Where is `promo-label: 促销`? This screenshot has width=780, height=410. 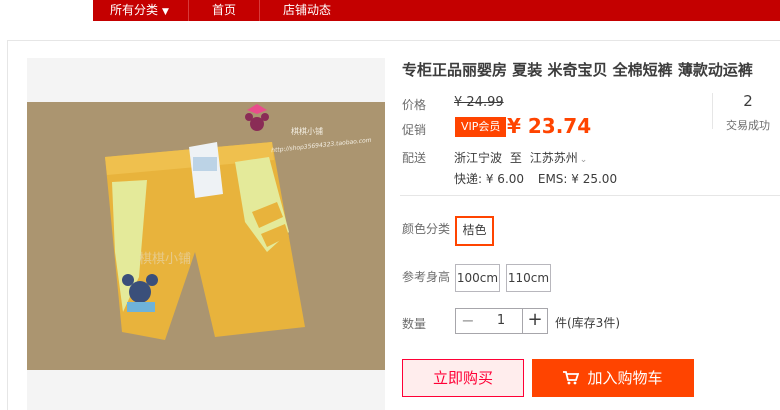 promo-label: 促销 is located at coordinates (414, 130).